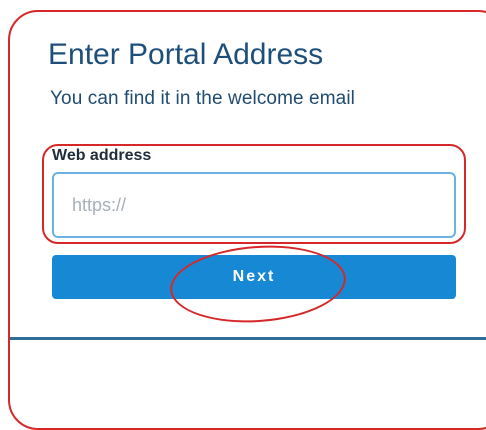  What do you see at coordinates (254, 277) in the screenshot?
I see `next-button: Next` at bounding box center [254, 277].